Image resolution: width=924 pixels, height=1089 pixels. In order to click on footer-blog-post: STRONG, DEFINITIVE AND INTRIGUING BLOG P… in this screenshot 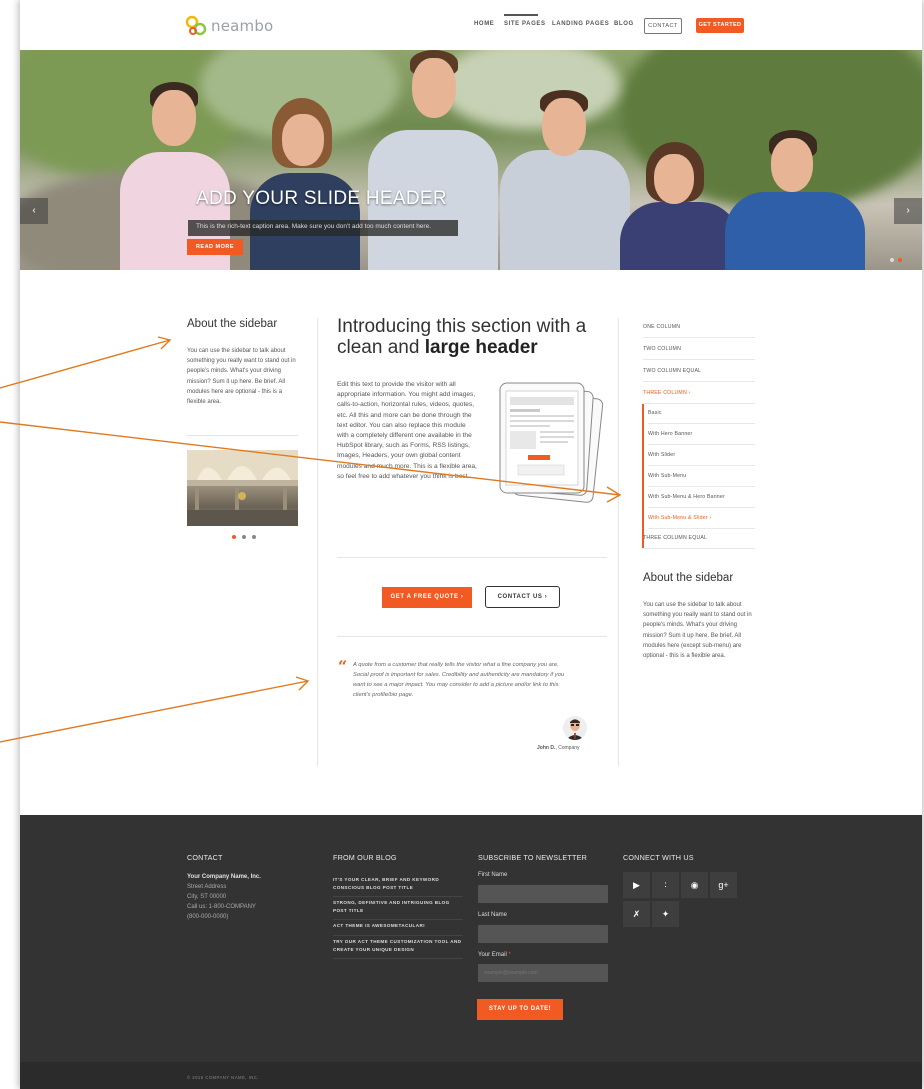, I will do `click(398, 909)`.